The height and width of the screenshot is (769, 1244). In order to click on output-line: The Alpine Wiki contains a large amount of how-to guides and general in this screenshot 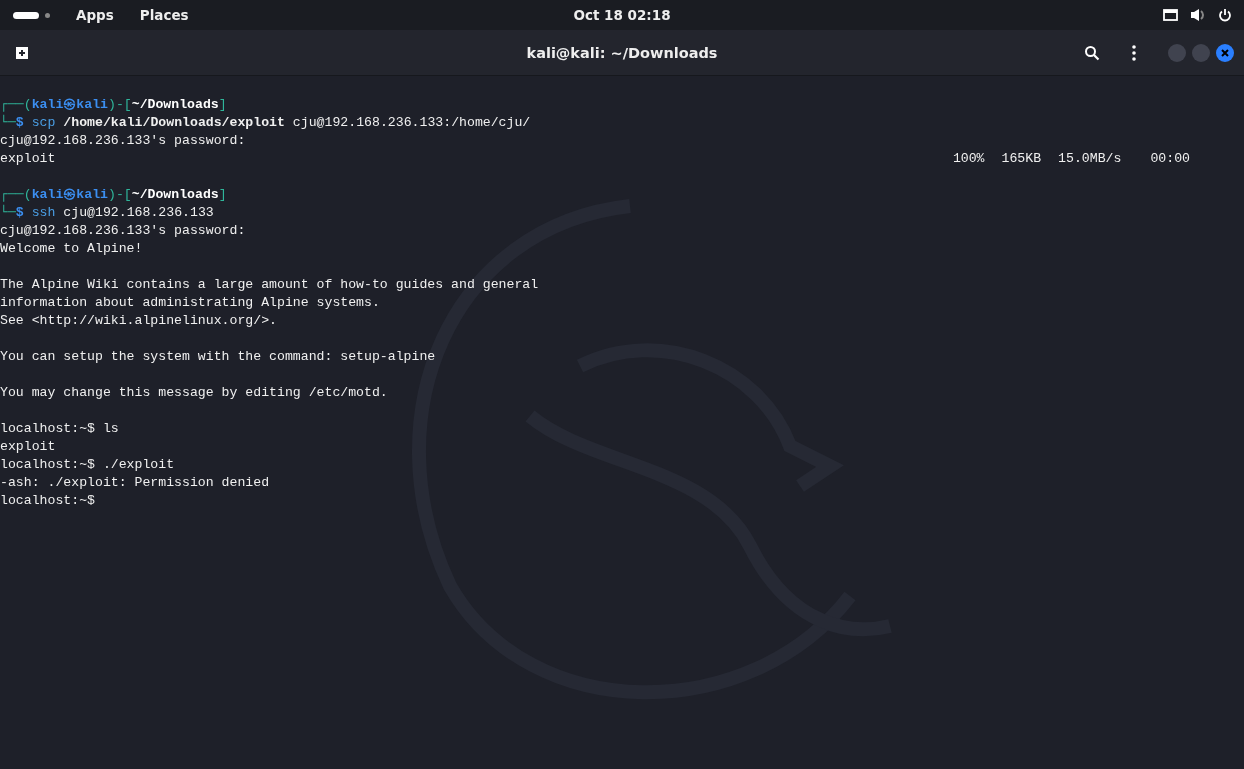, I will do `click(269, 285)`.